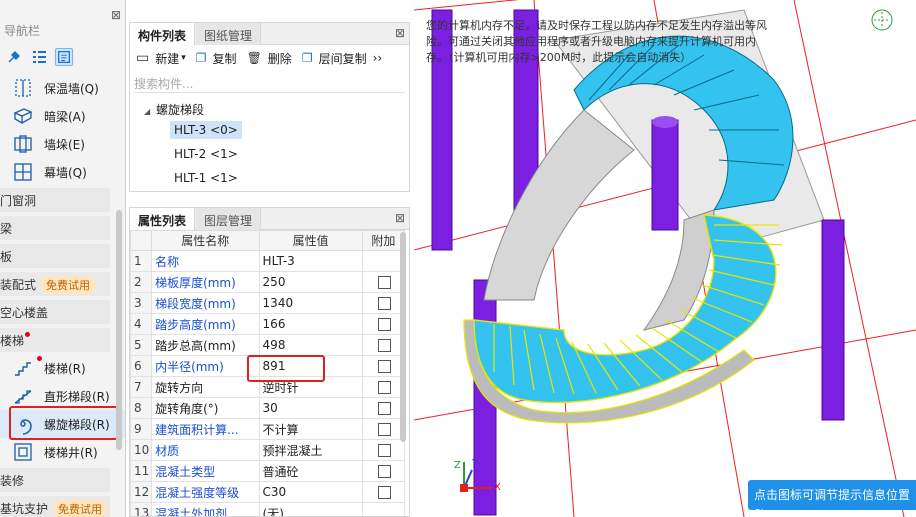 The width and height of the screenshot is (916, 517). I want to click on nav-category-prefab: 装配式 免费试用, so click(55, 284).